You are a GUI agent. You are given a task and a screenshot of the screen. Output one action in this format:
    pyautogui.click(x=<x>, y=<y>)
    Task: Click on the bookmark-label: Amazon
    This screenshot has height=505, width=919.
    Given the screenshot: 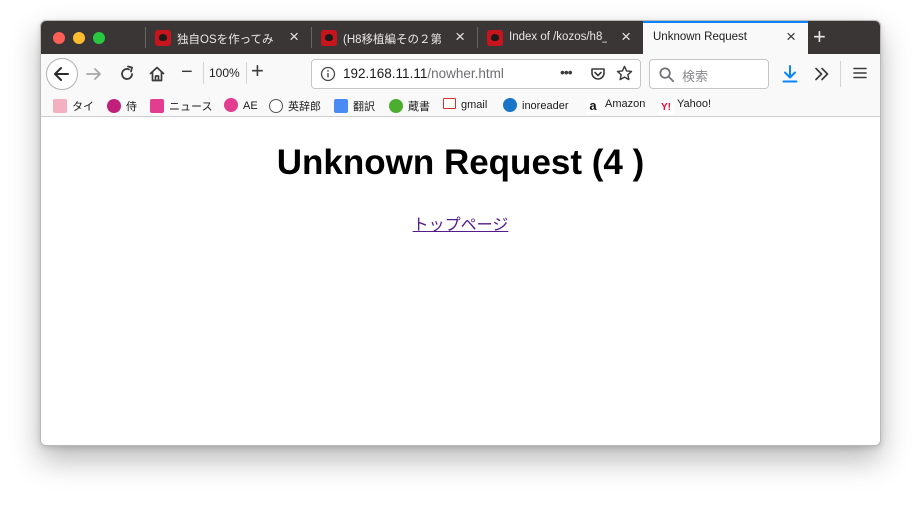 What is the action you would take?
    pyautogui.click(x=625, y=104)
    